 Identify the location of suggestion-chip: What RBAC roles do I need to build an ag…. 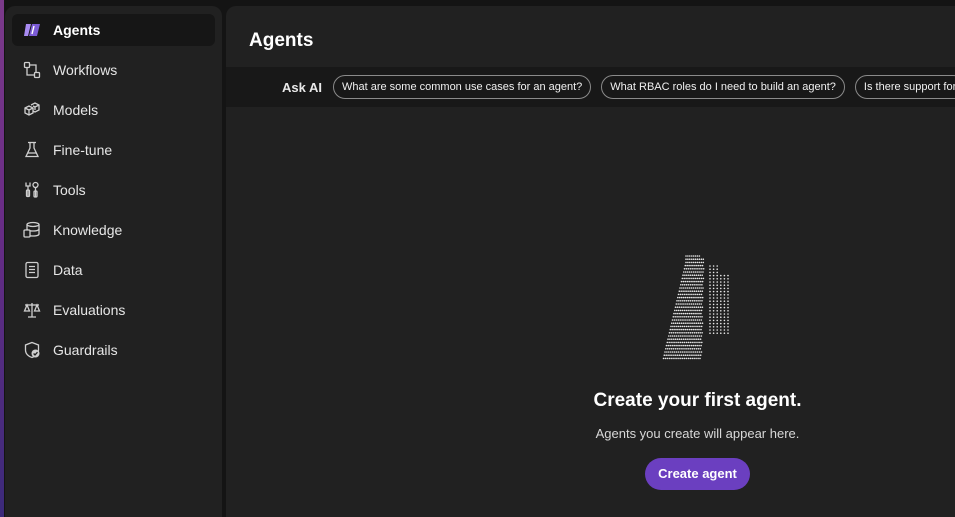
(723, 87).